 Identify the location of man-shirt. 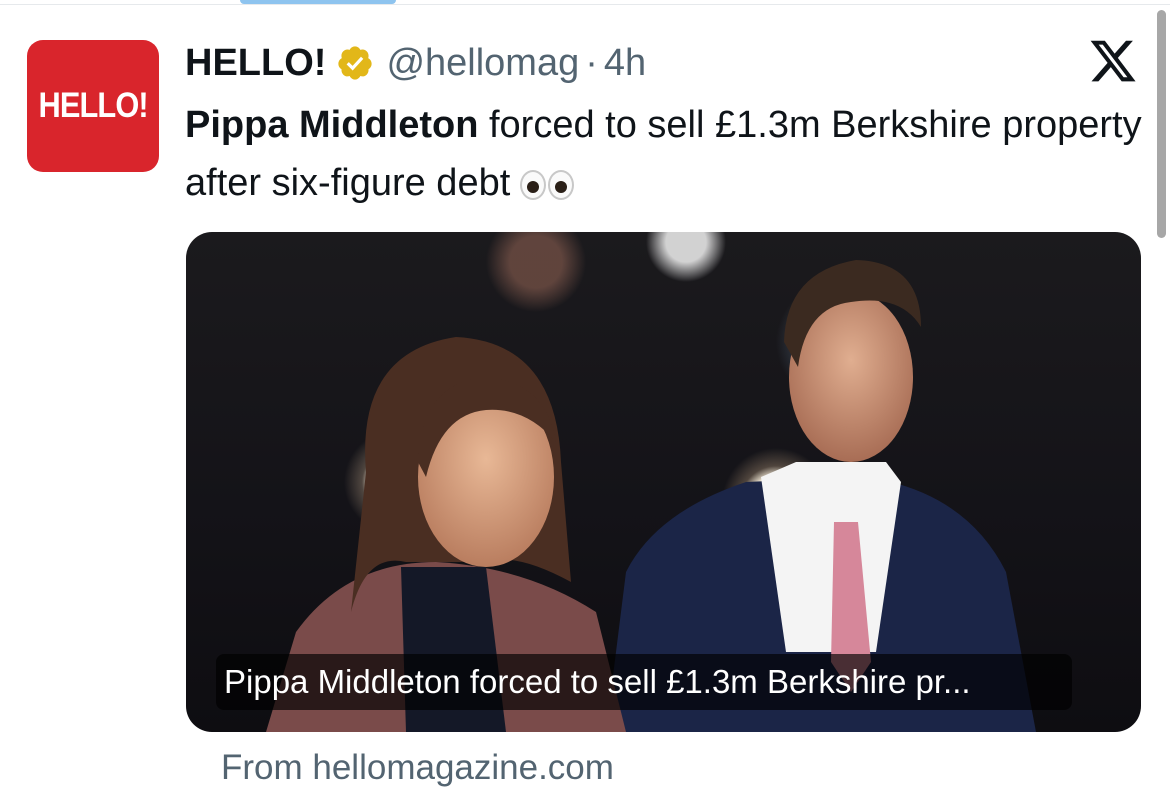
(831, 557).